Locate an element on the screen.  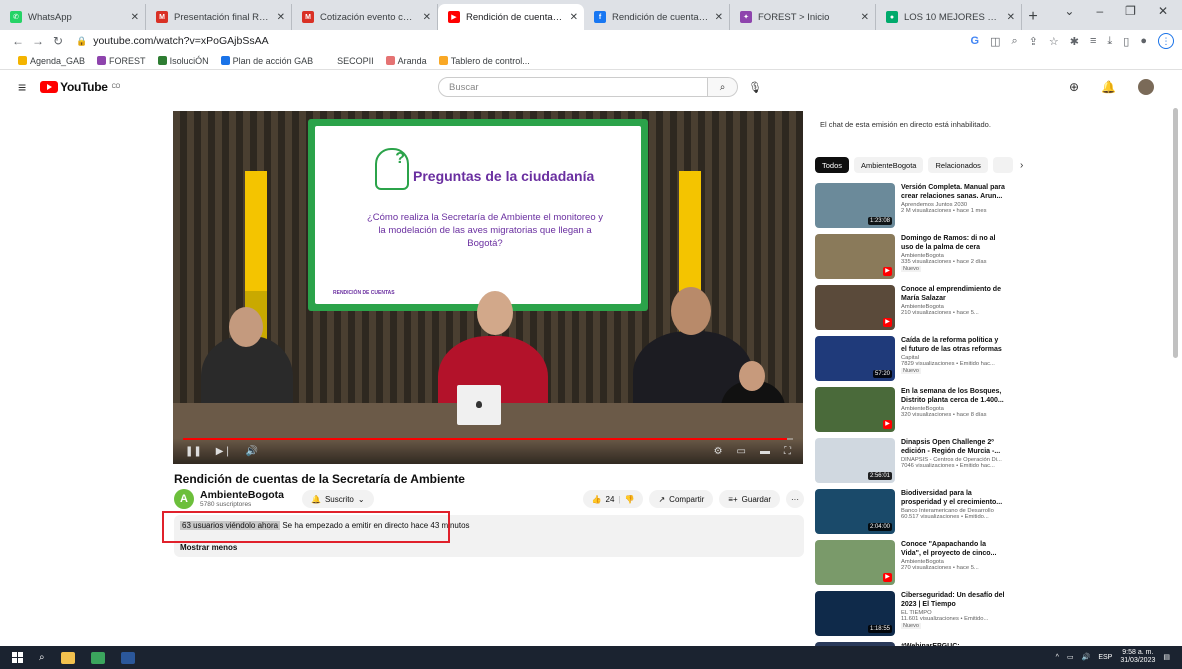
browser-tab: ● LOS 10 MEJORES hoteles cerca ✕ is located at coordinates (949, 17).